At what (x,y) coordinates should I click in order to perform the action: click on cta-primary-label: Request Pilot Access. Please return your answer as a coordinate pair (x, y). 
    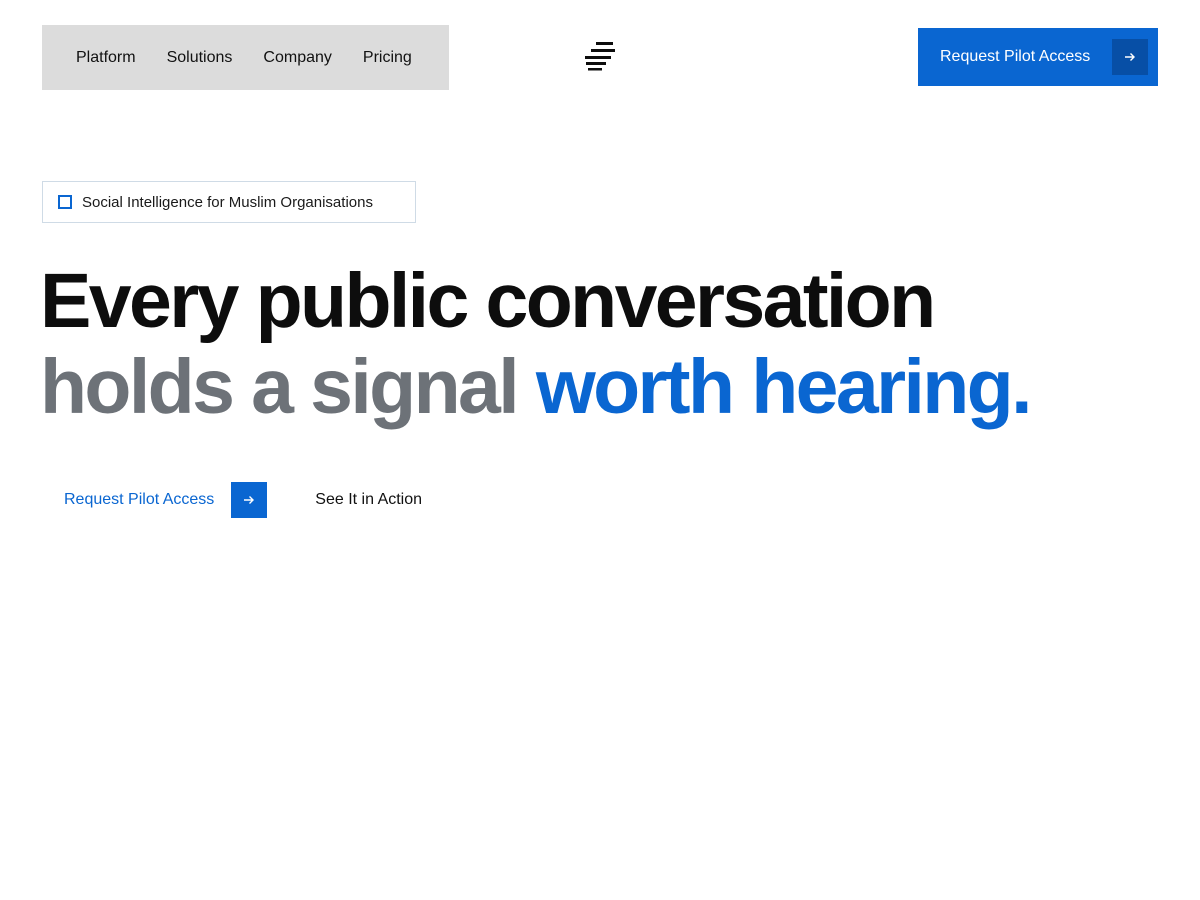
    Looking at the image, I should click on (139, 499).